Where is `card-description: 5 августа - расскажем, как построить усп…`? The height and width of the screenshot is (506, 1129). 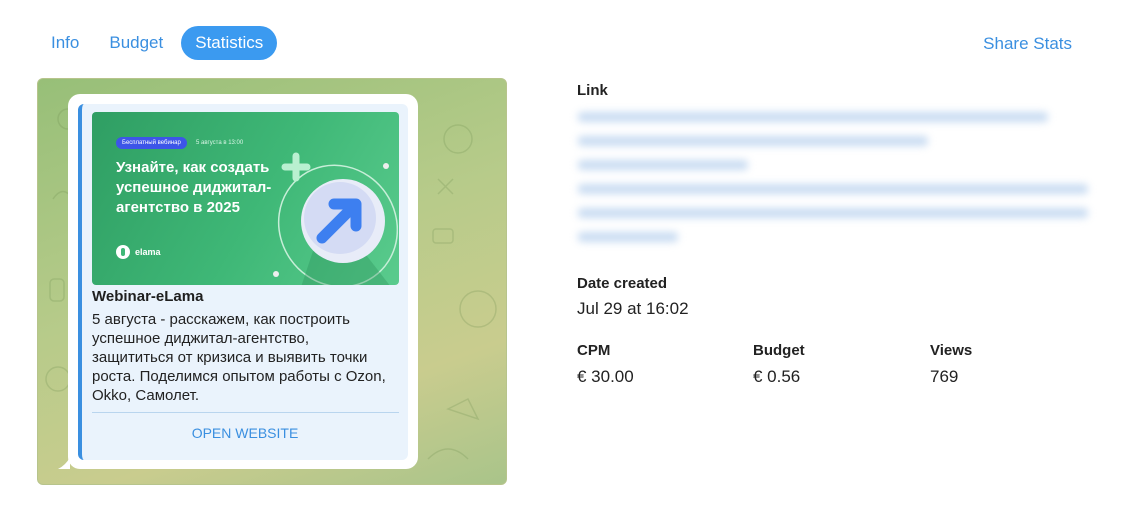
card-description: 5 августа - расскажем, как построить усп… is located at coordinates (239, 357).